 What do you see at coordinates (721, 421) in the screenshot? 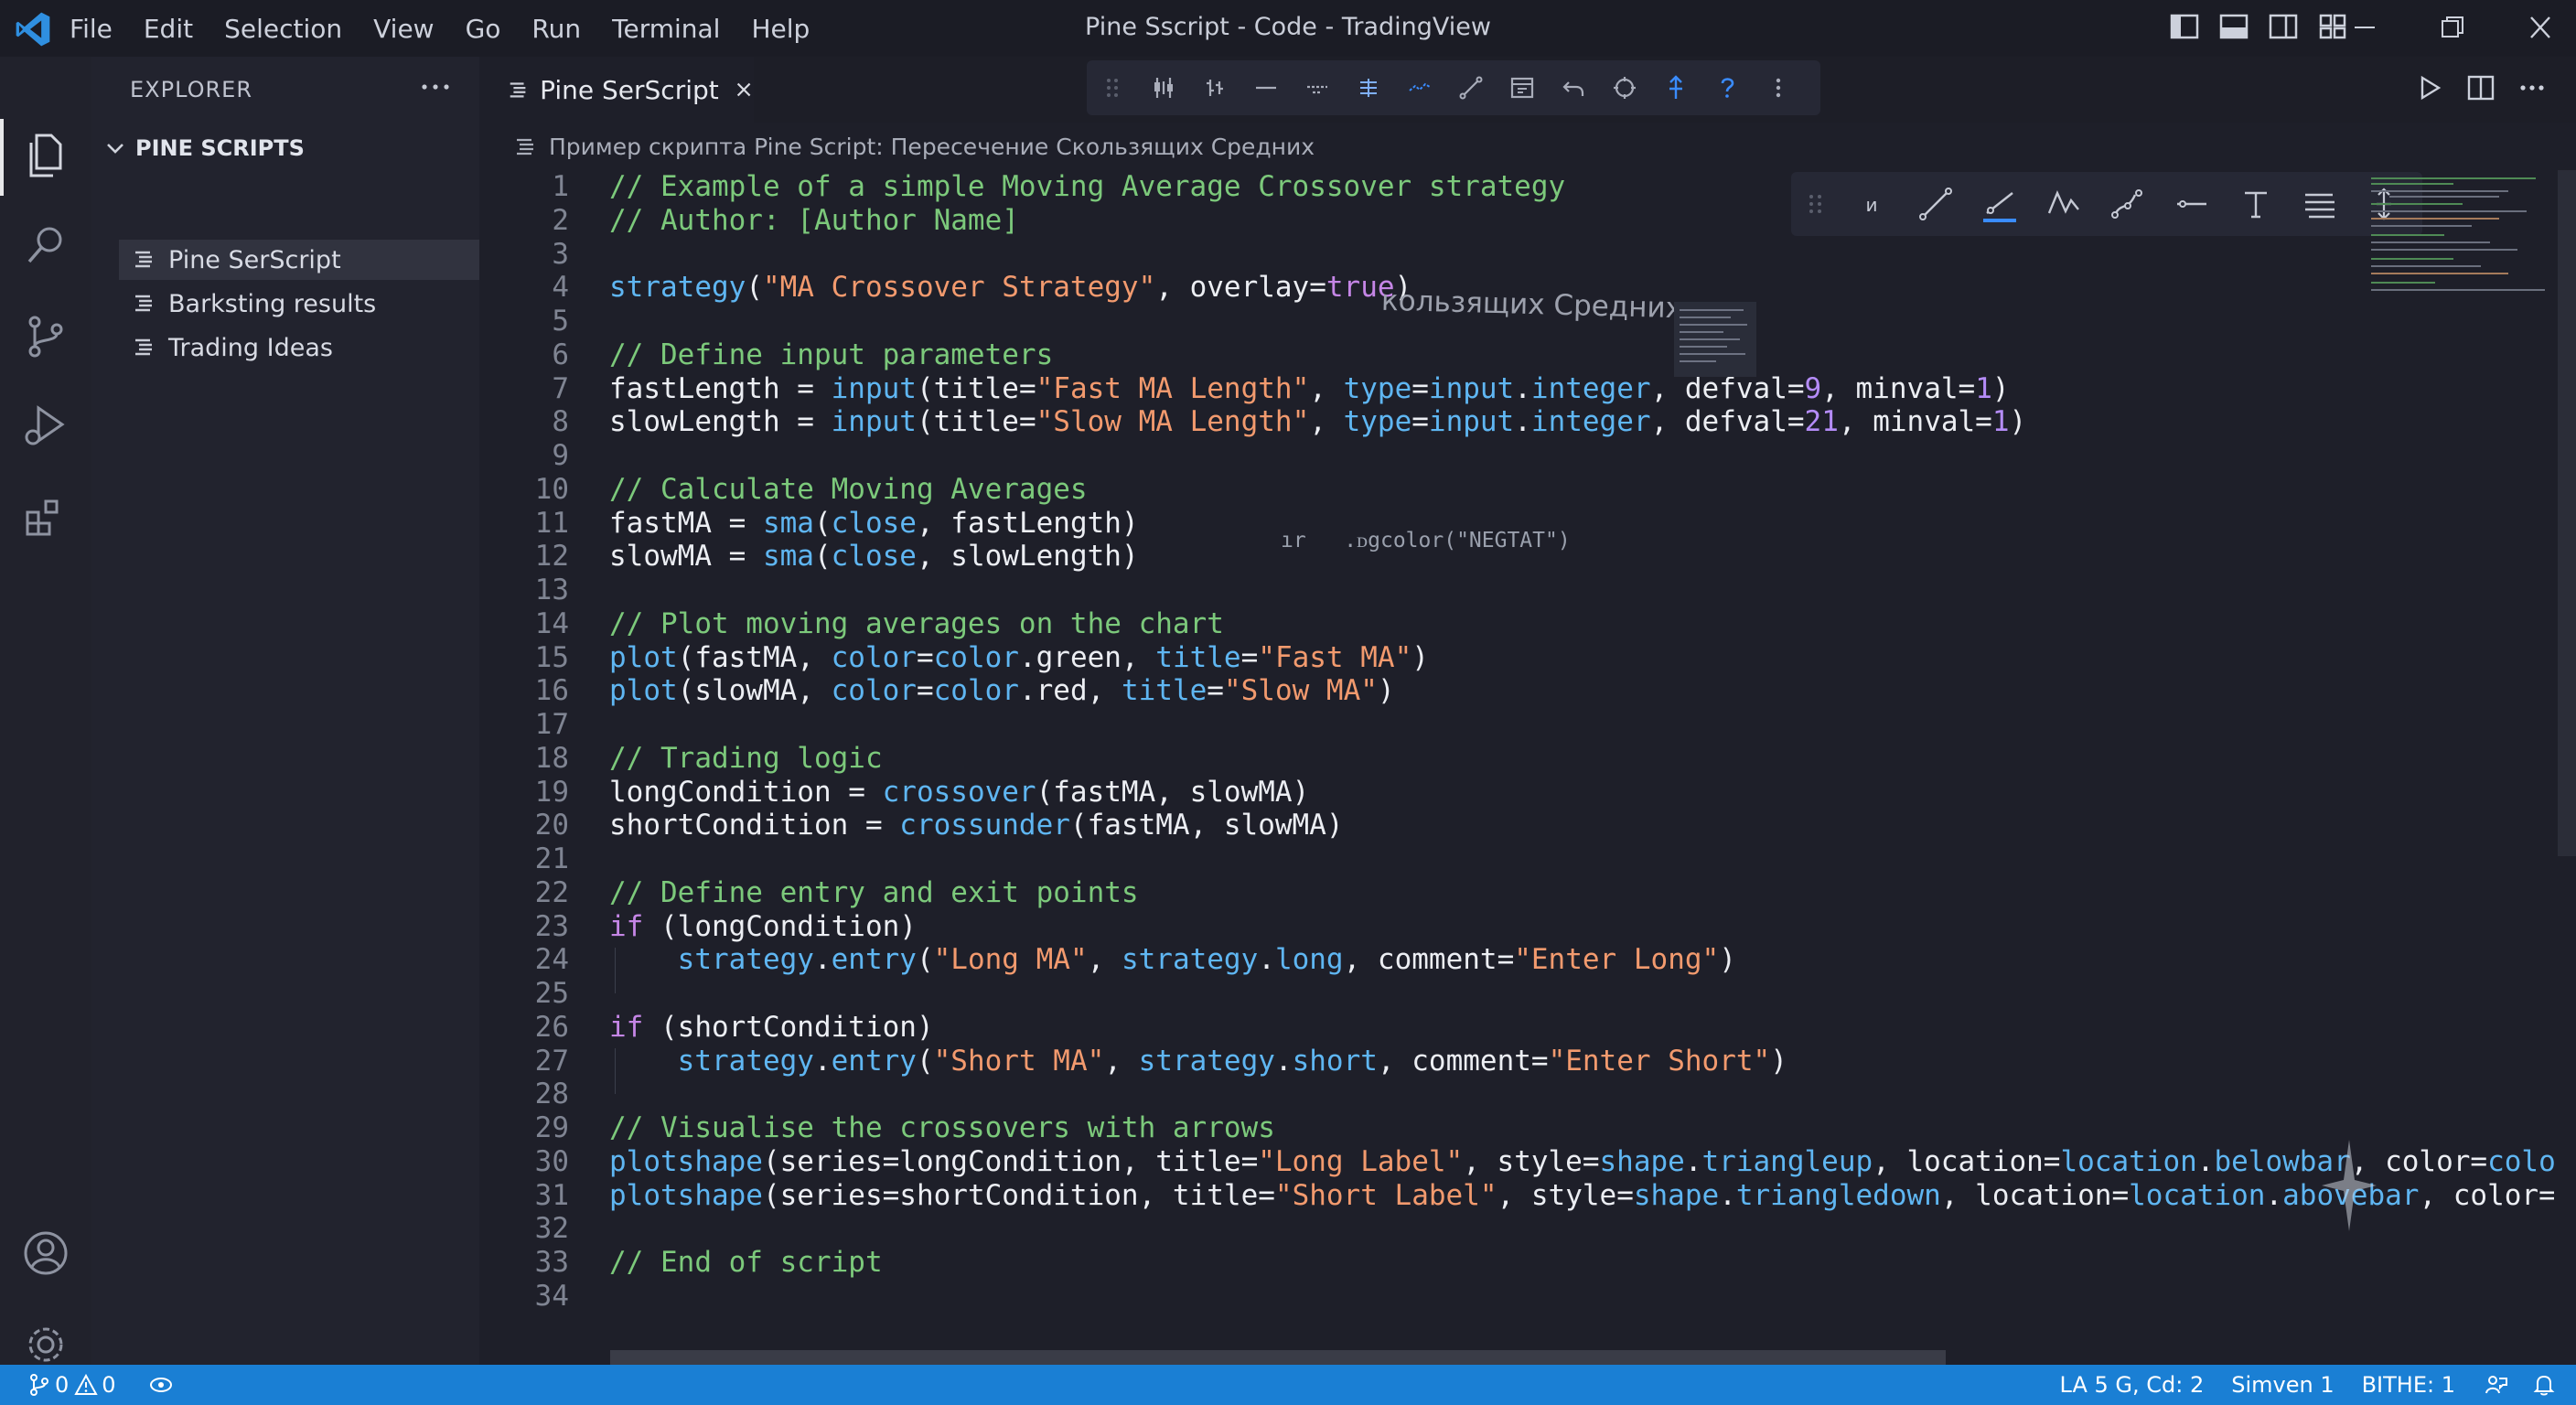
I see `code-token: slowLength =` at bounding box center [721, 421].